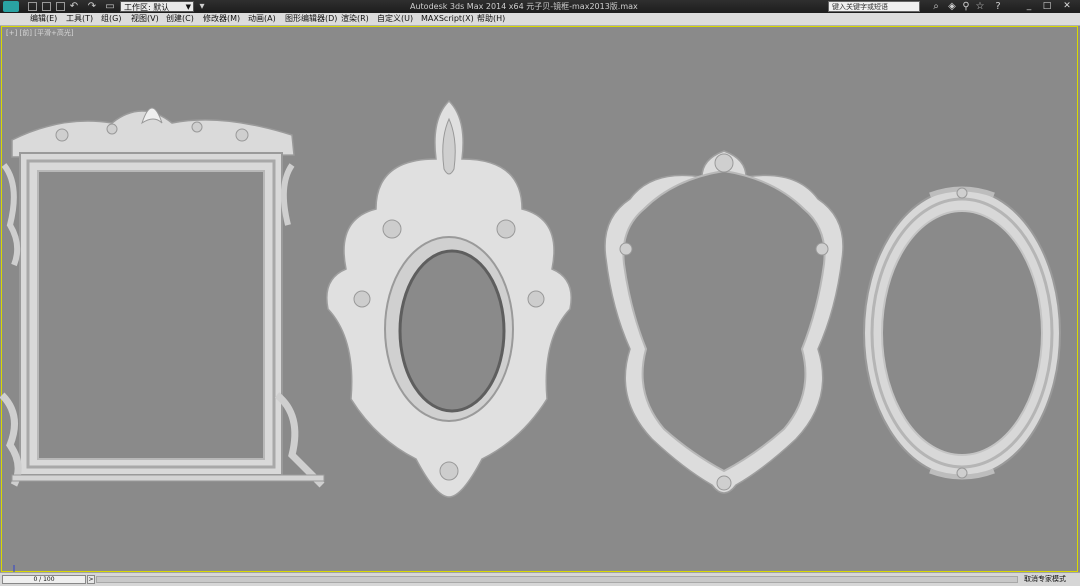 The image size is (1080, 586). What do you see at coordinates (998, 6) in the screenshot?
I see `help-icon: ?` at bounding box center [998, 6].